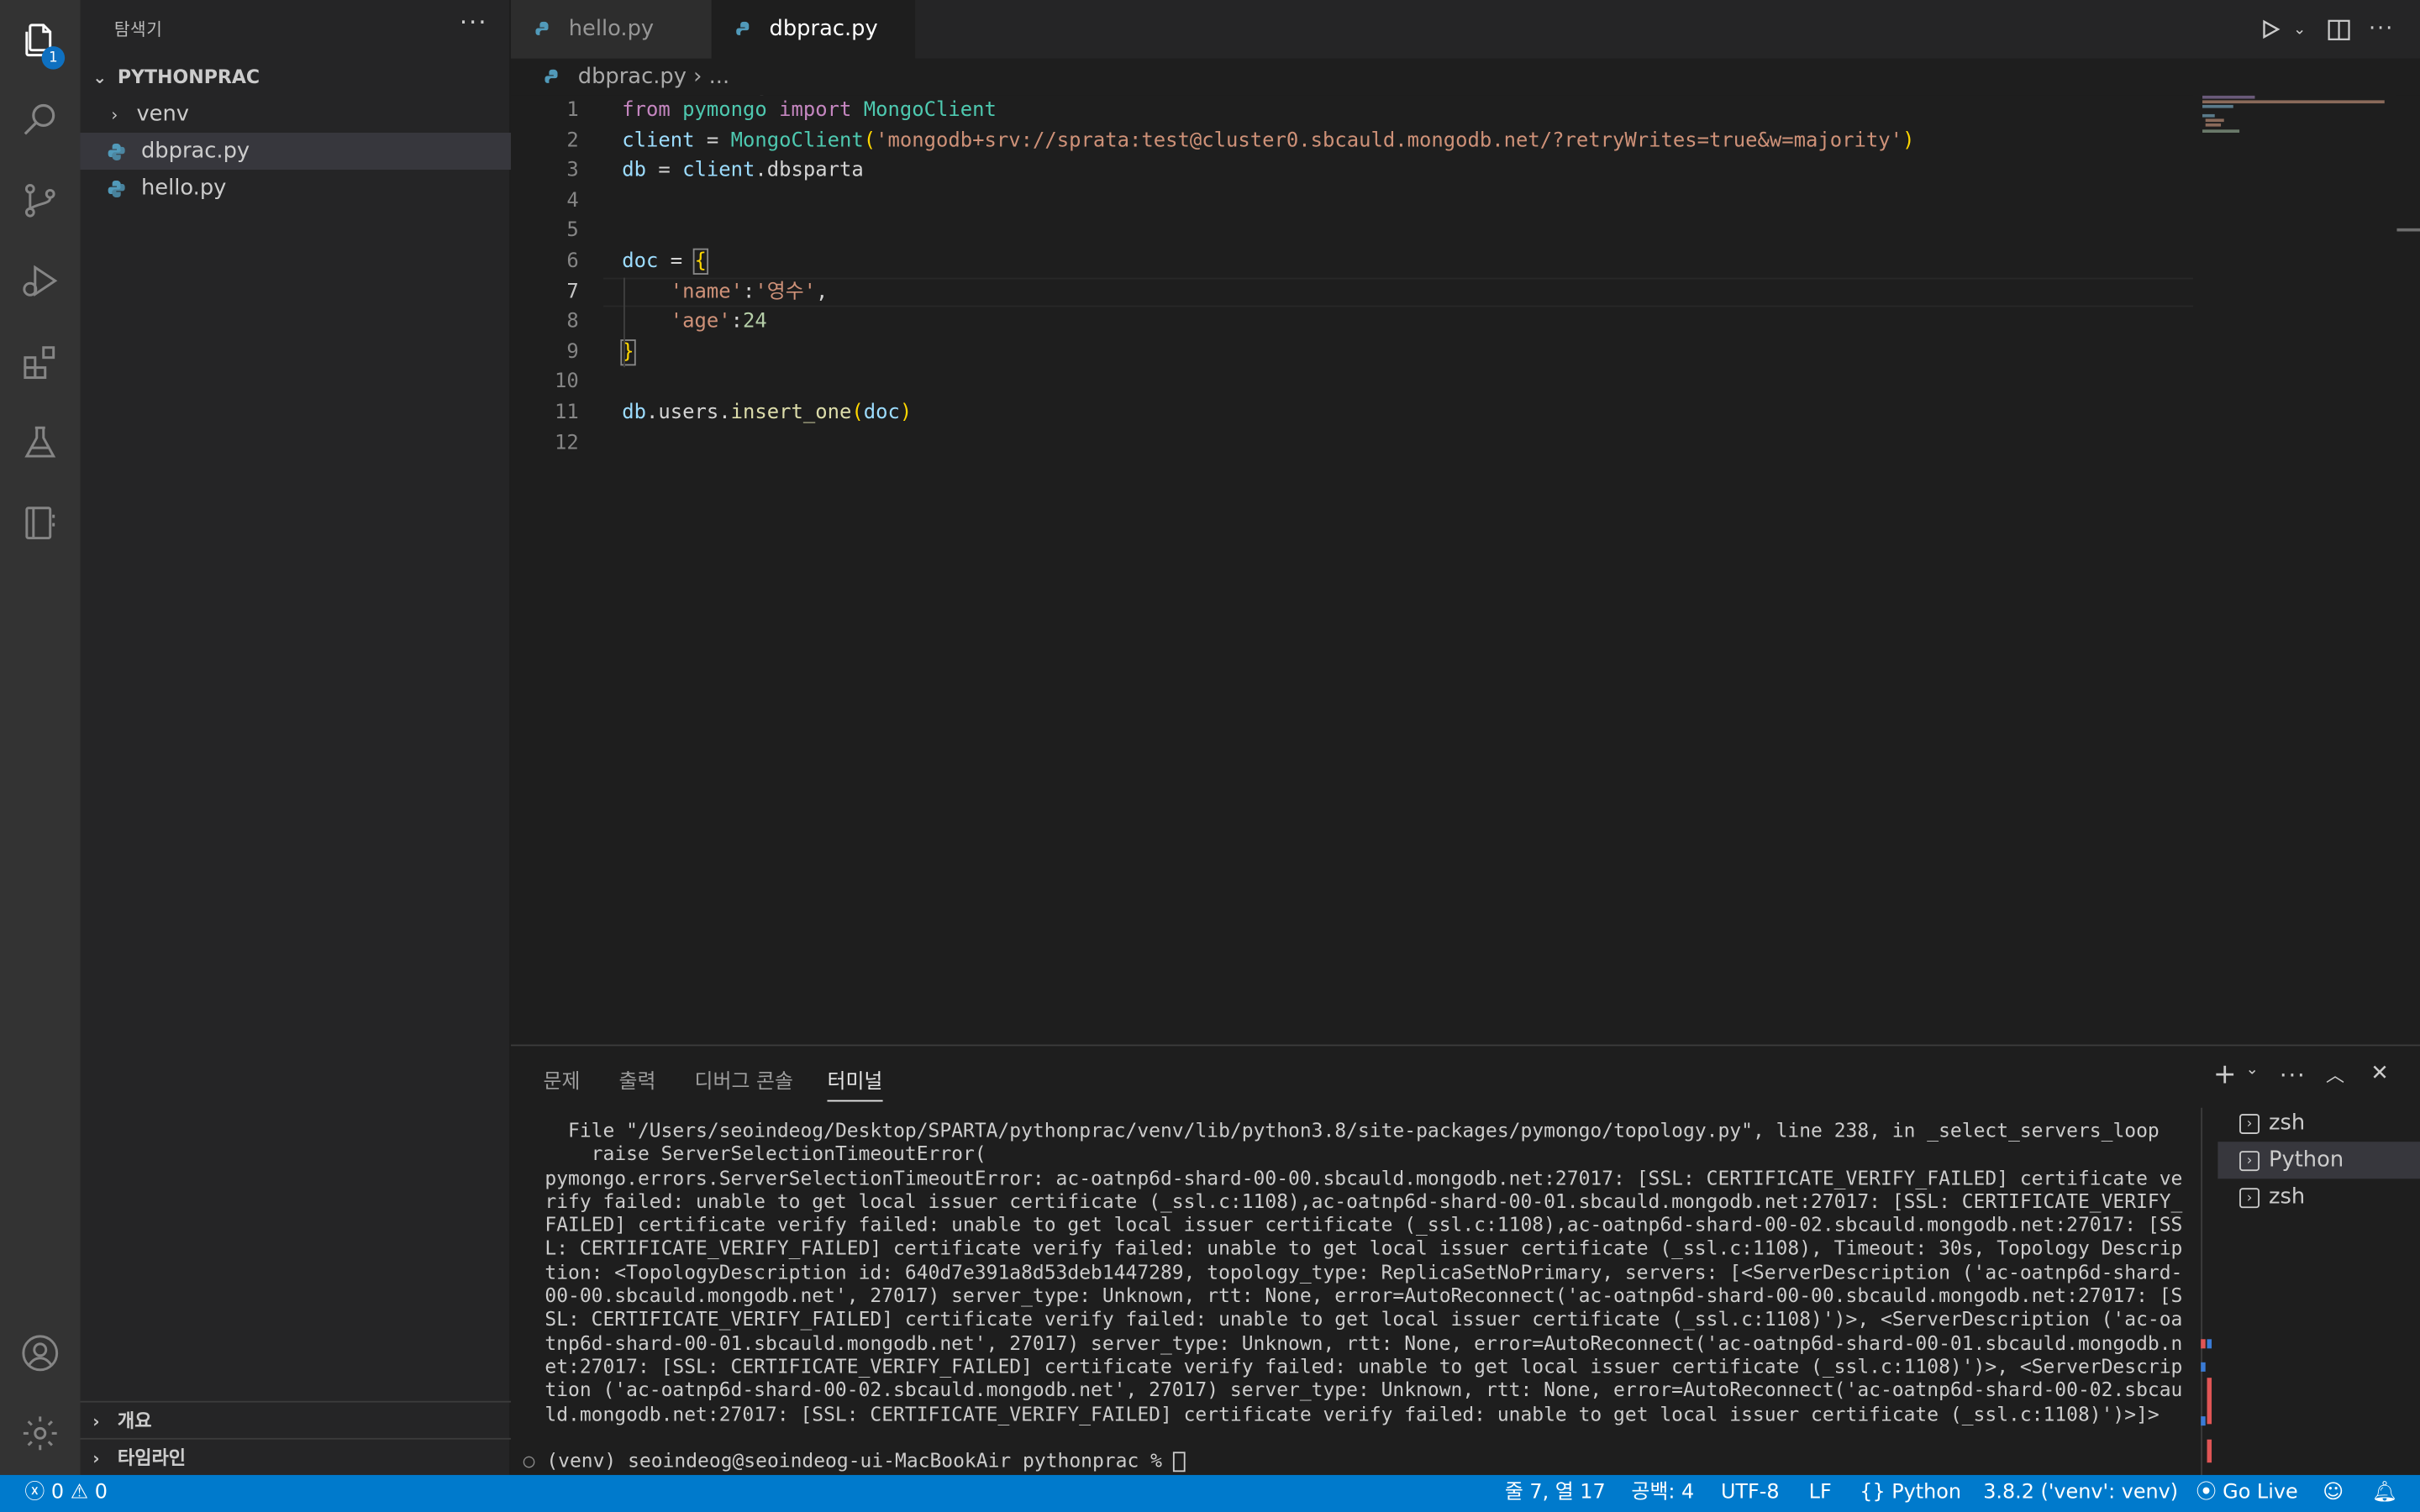  What do you see at coordinates (2300, 29) in the screenshot?
I see `run-dropdown-chevron-icon: ⌄` at bounding box center [2300, 29].